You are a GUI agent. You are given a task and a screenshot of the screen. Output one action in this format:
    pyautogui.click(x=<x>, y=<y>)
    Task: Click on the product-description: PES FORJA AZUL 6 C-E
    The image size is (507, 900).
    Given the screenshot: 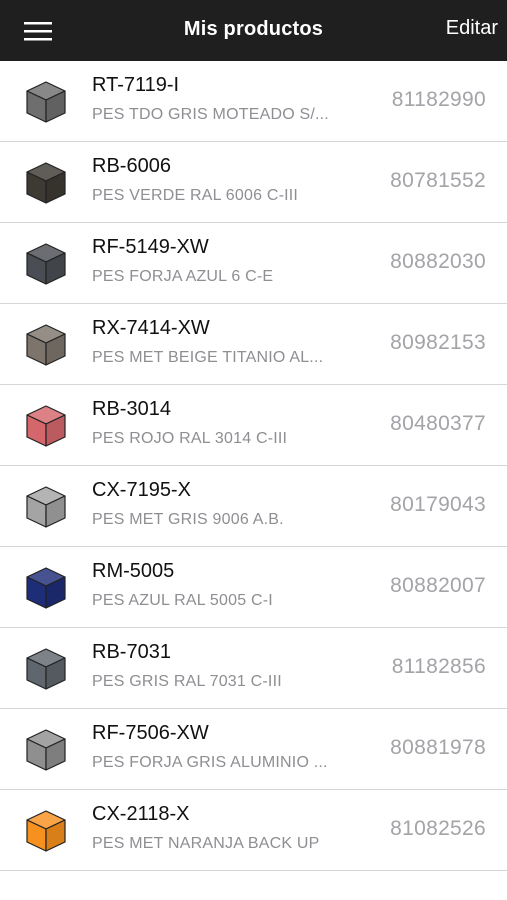 What is the action you would take?
    pyautogui.click(x=183, y=276)
    